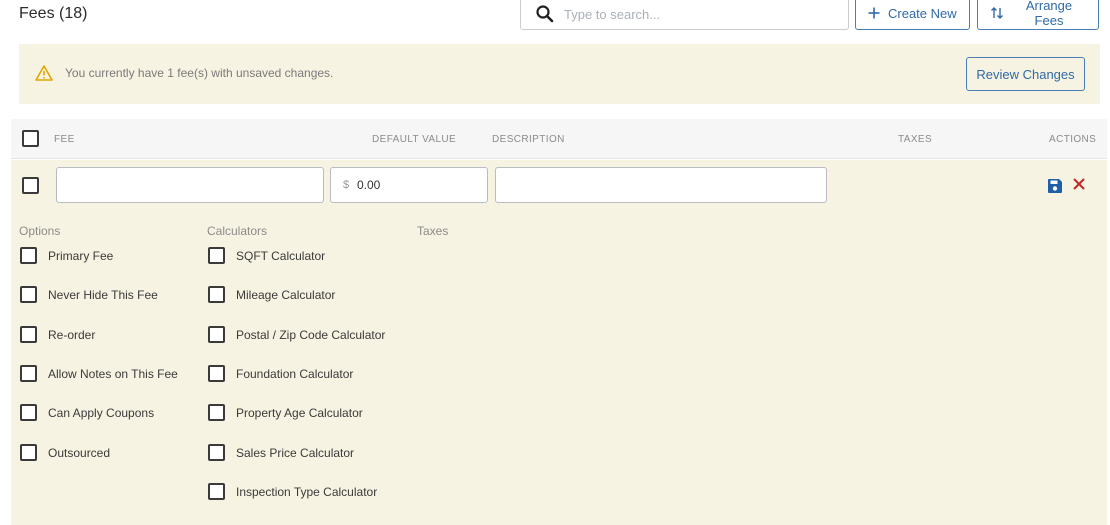 This screenshot has height=525, width=1110. I want to click on calculator-inspection-type: Inspection Type Calculator, so click(292, 493).